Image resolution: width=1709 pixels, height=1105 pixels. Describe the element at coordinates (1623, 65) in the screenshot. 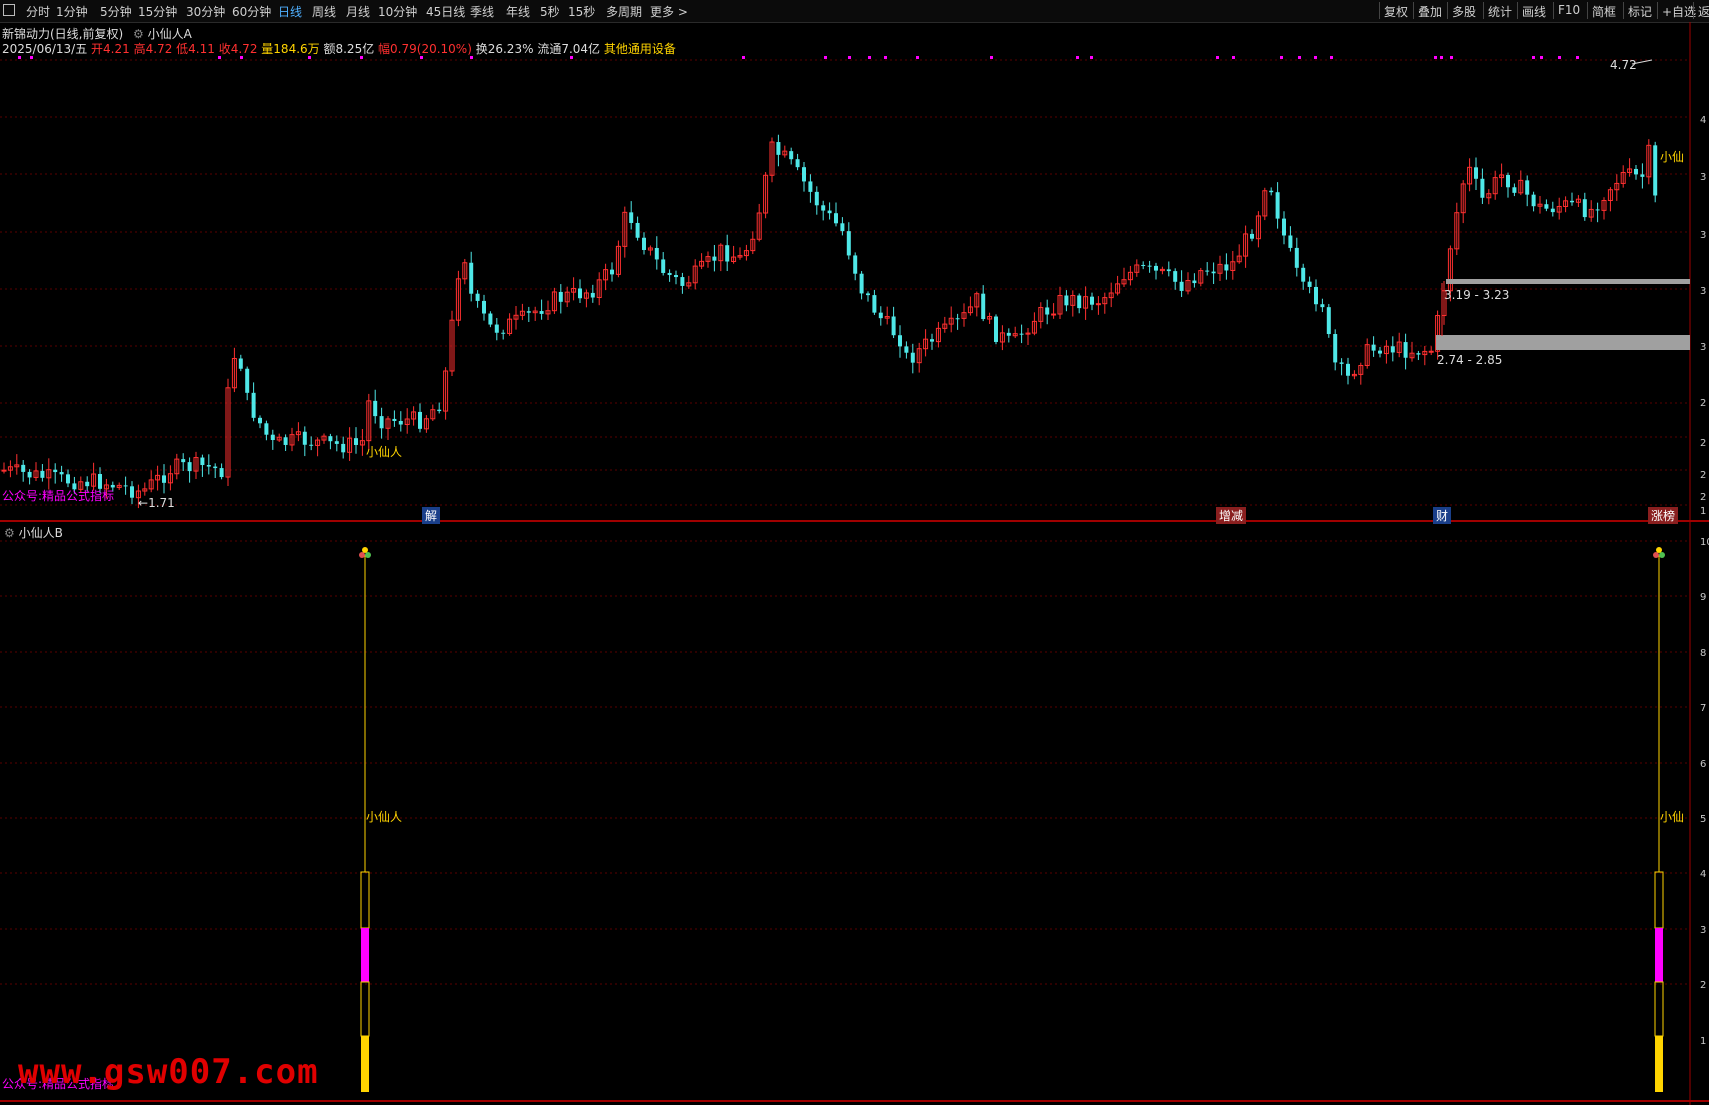

I see `high-price-label: 4.72` at that location.